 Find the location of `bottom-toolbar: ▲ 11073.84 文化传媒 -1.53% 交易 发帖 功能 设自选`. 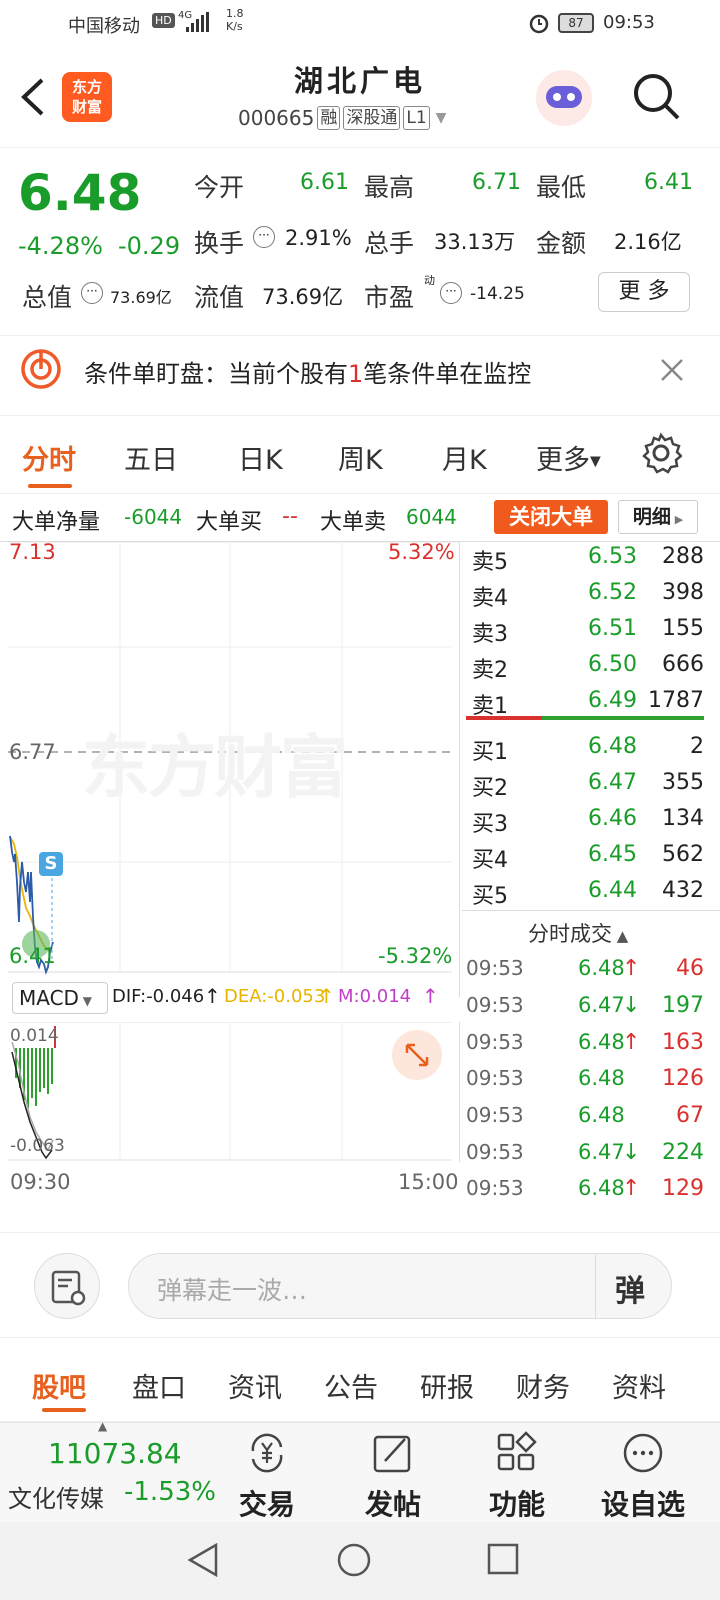

bottom-toolbar: ▲ 11073.84 文化传媒 -1.53% 交易 发帖 功能 设自选 is located at coordinates (360, 1471).